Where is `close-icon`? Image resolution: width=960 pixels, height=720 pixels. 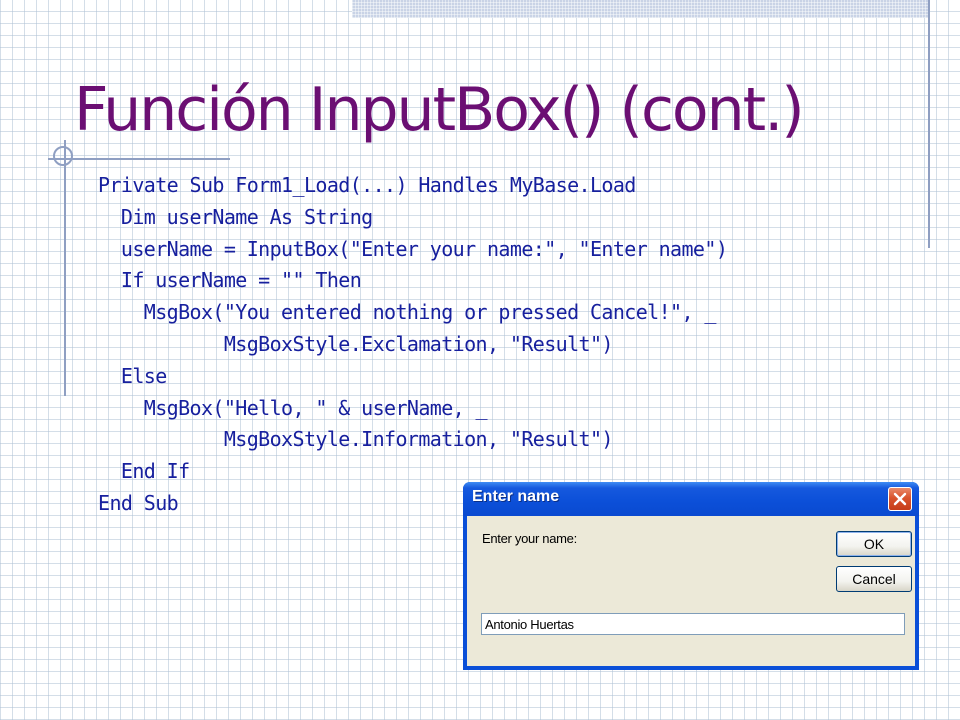 close-icon is located at coordinates (900, 499).